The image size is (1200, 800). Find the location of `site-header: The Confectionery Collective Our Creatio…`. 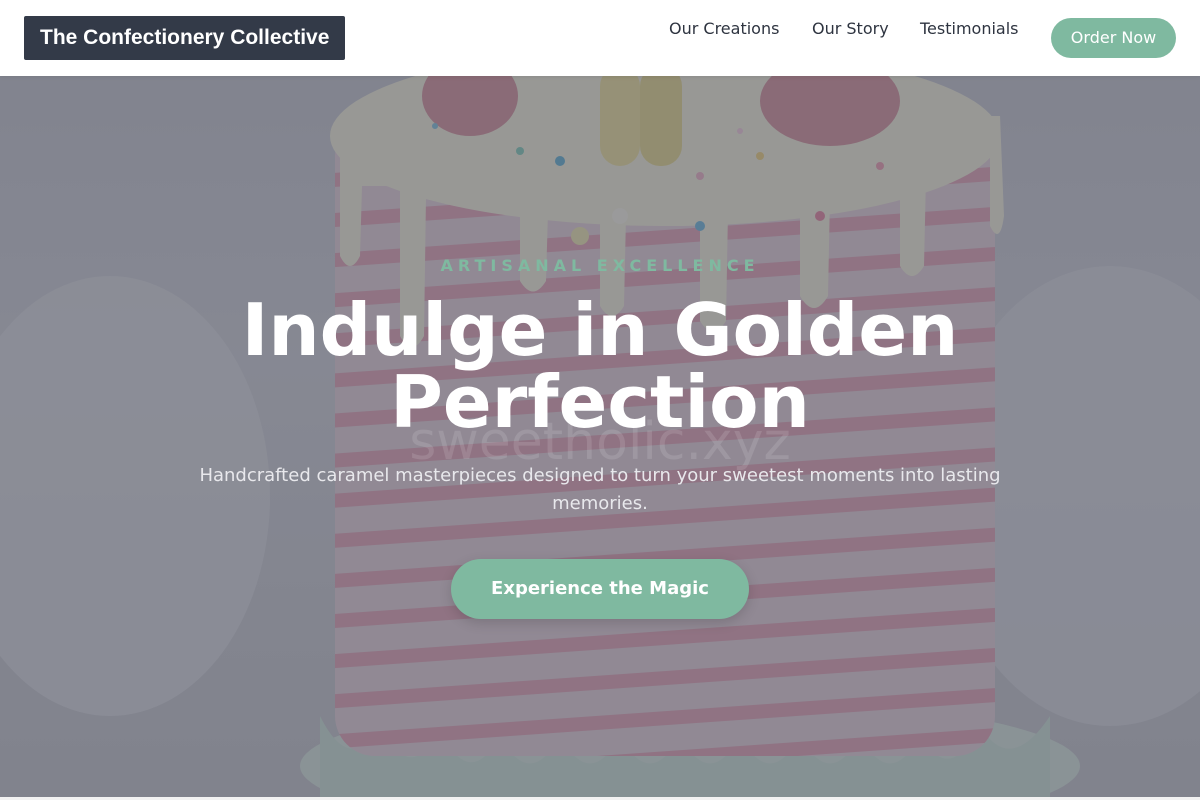

site-header: The Confectionery Collective Our Creatio… is located at coordinates (600, 38).